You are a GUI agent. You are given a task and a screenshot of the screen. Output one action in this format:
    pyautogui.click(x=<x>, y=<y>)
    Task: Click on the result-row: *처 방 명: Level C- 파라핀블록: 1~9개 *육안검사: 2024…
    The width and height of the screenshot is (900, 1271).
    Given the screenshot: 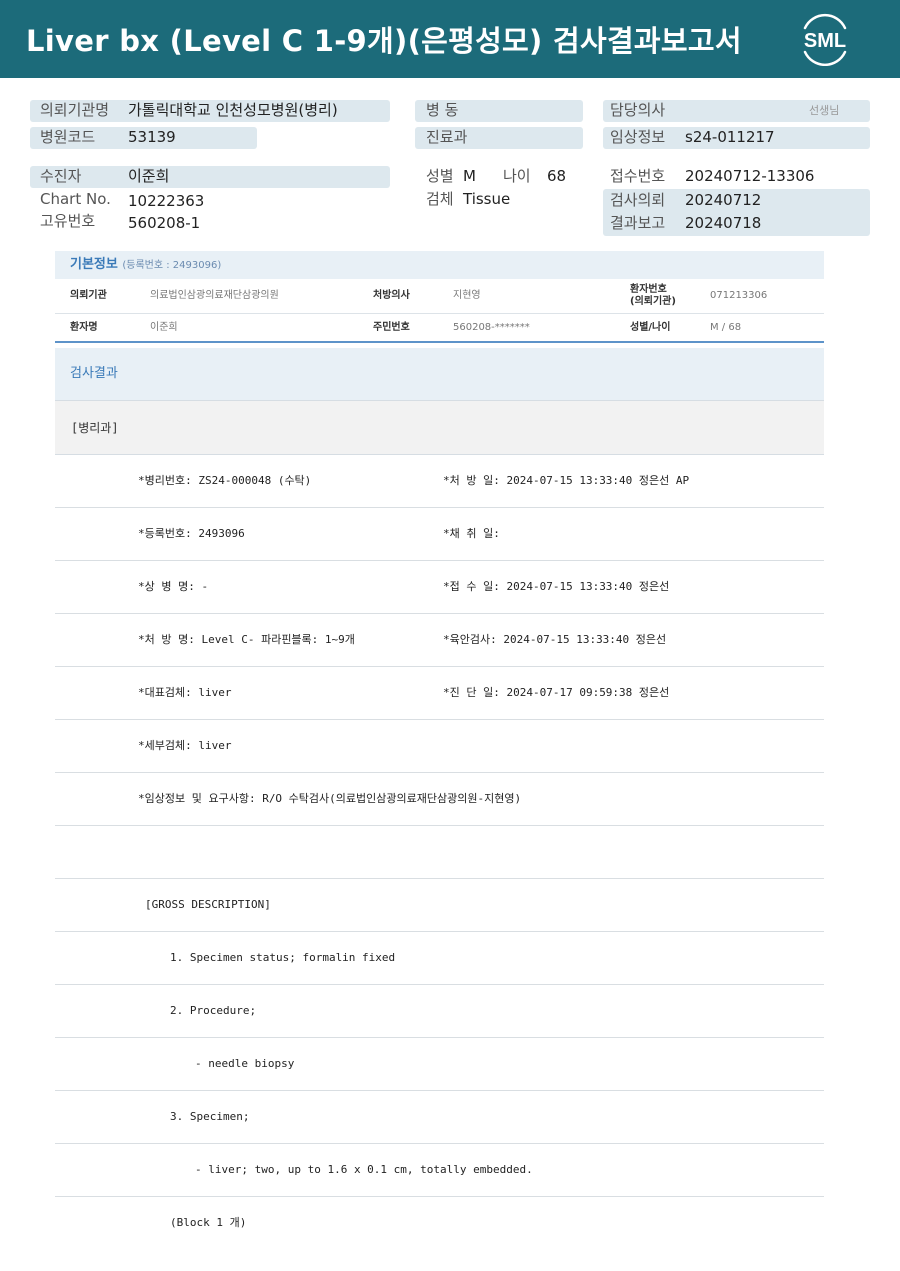 What is the action you would take?
    pyautogui.click(x=439, y=640)
    